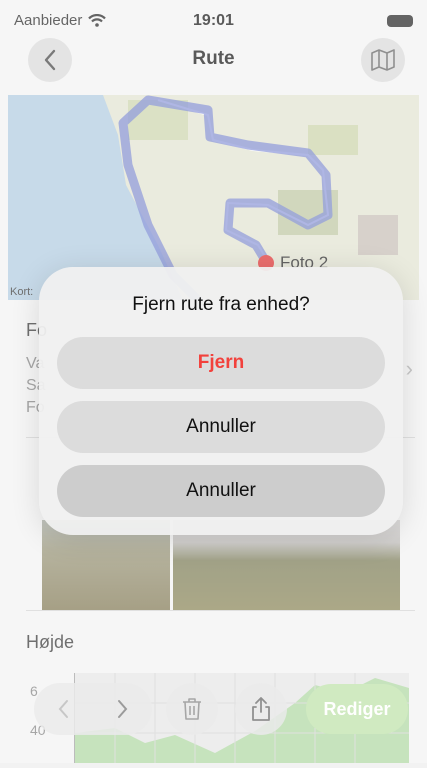 This screenshot has height=768, width=427. What do you see at coordinates (221, 491) in the screenshot?
I see `cancel-button-secondary: Annuller` at bounding box center [221, 491].